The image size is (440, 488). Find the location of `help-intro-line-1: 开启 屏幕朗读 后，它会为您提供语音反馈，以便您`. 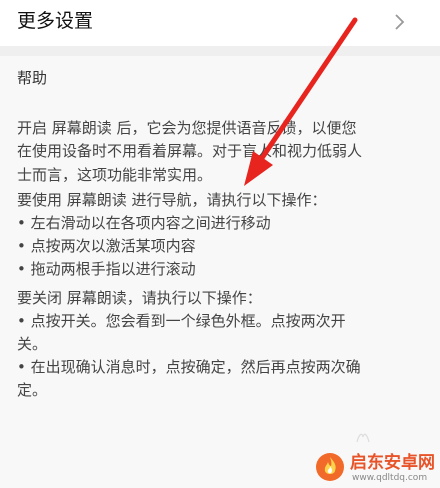

help-intro-line-1: 开启 屏幕朗读 后，它会为您提供语音反馈，以便您 is located at coordinates (187, 128).